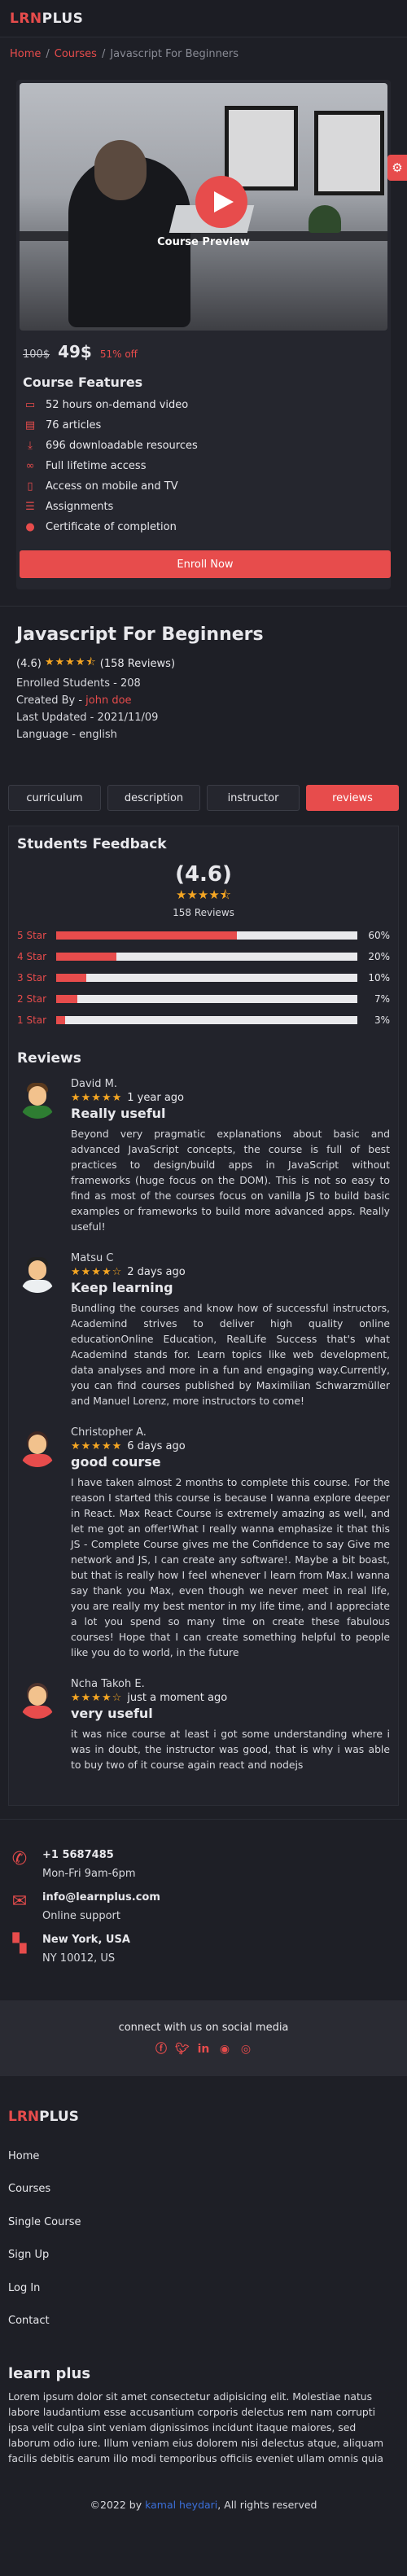 The width and height of the screenshot is (407, 2576). What do you see at coordinates (203, 2189) in the screenshot?
I see `footer-link-courses: Courses` at bounding box center [203, 2189].